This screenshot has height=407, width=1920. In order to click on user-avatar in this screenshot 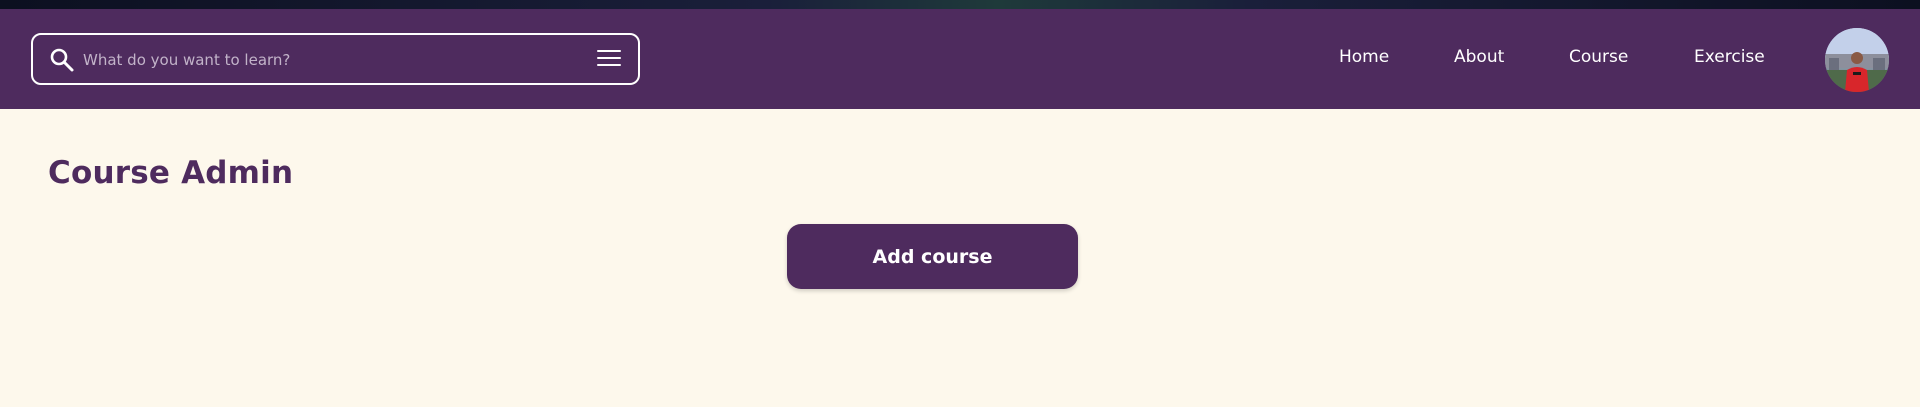, I will do `click(1857, 60)`.